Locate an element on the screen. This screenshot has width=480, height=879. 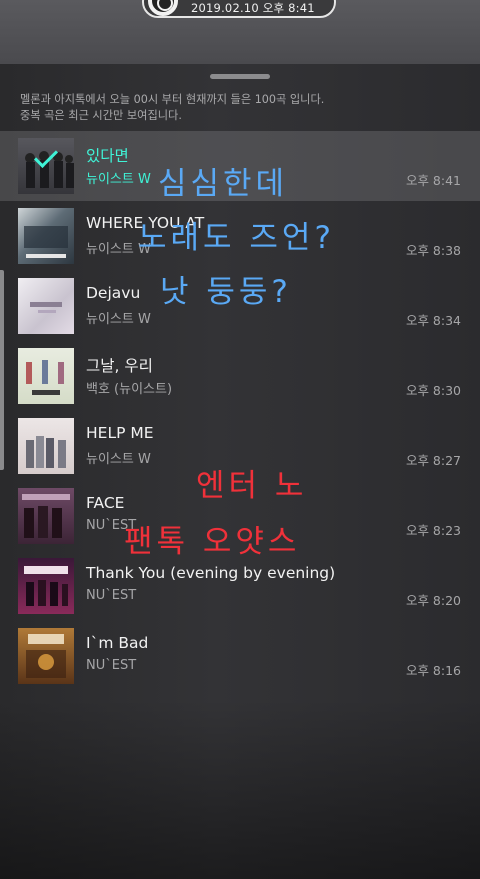
song-time: 오후 8:30 is located at coordinates (433, 390).